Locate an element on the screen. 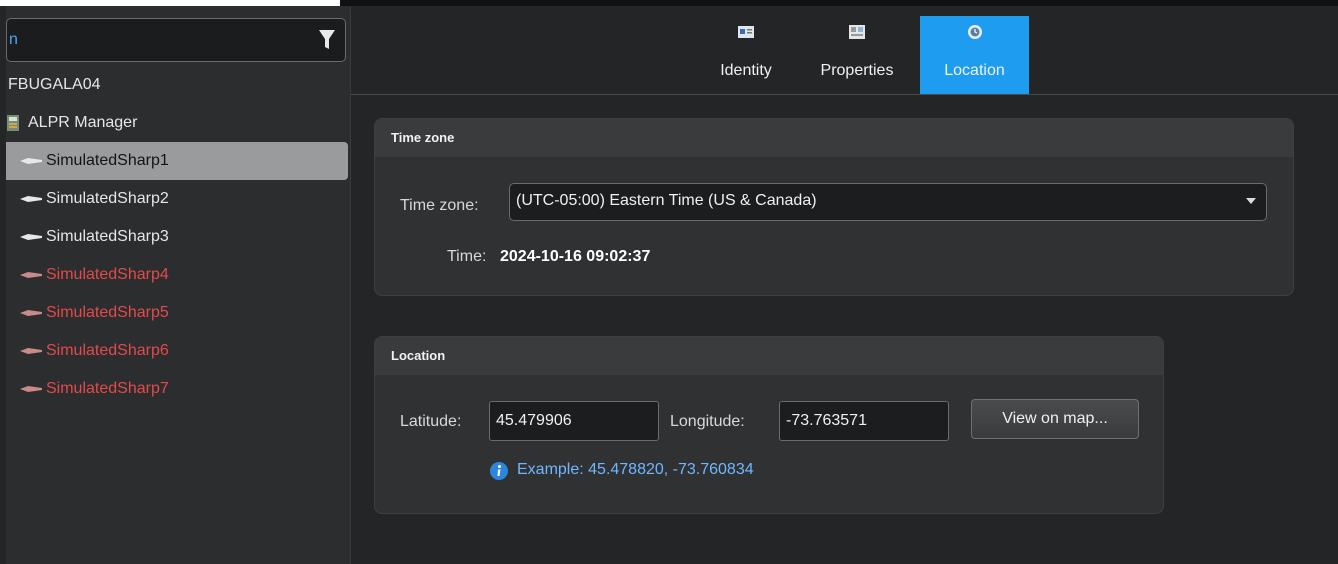 The width and height of the screenshot is (1338, 564). timezone-value: (UTC-05:00) Eastern Time (US & Canada) is located at coordinates (666, 200).